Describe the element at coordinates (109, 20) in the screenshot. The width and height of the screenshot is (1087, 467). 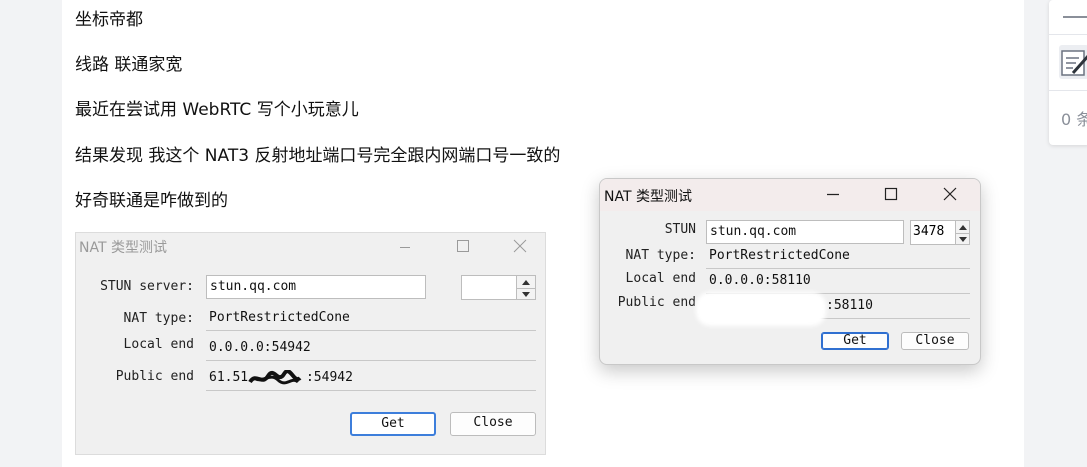
I see `post-line-location: 坐标帝都` at that location.